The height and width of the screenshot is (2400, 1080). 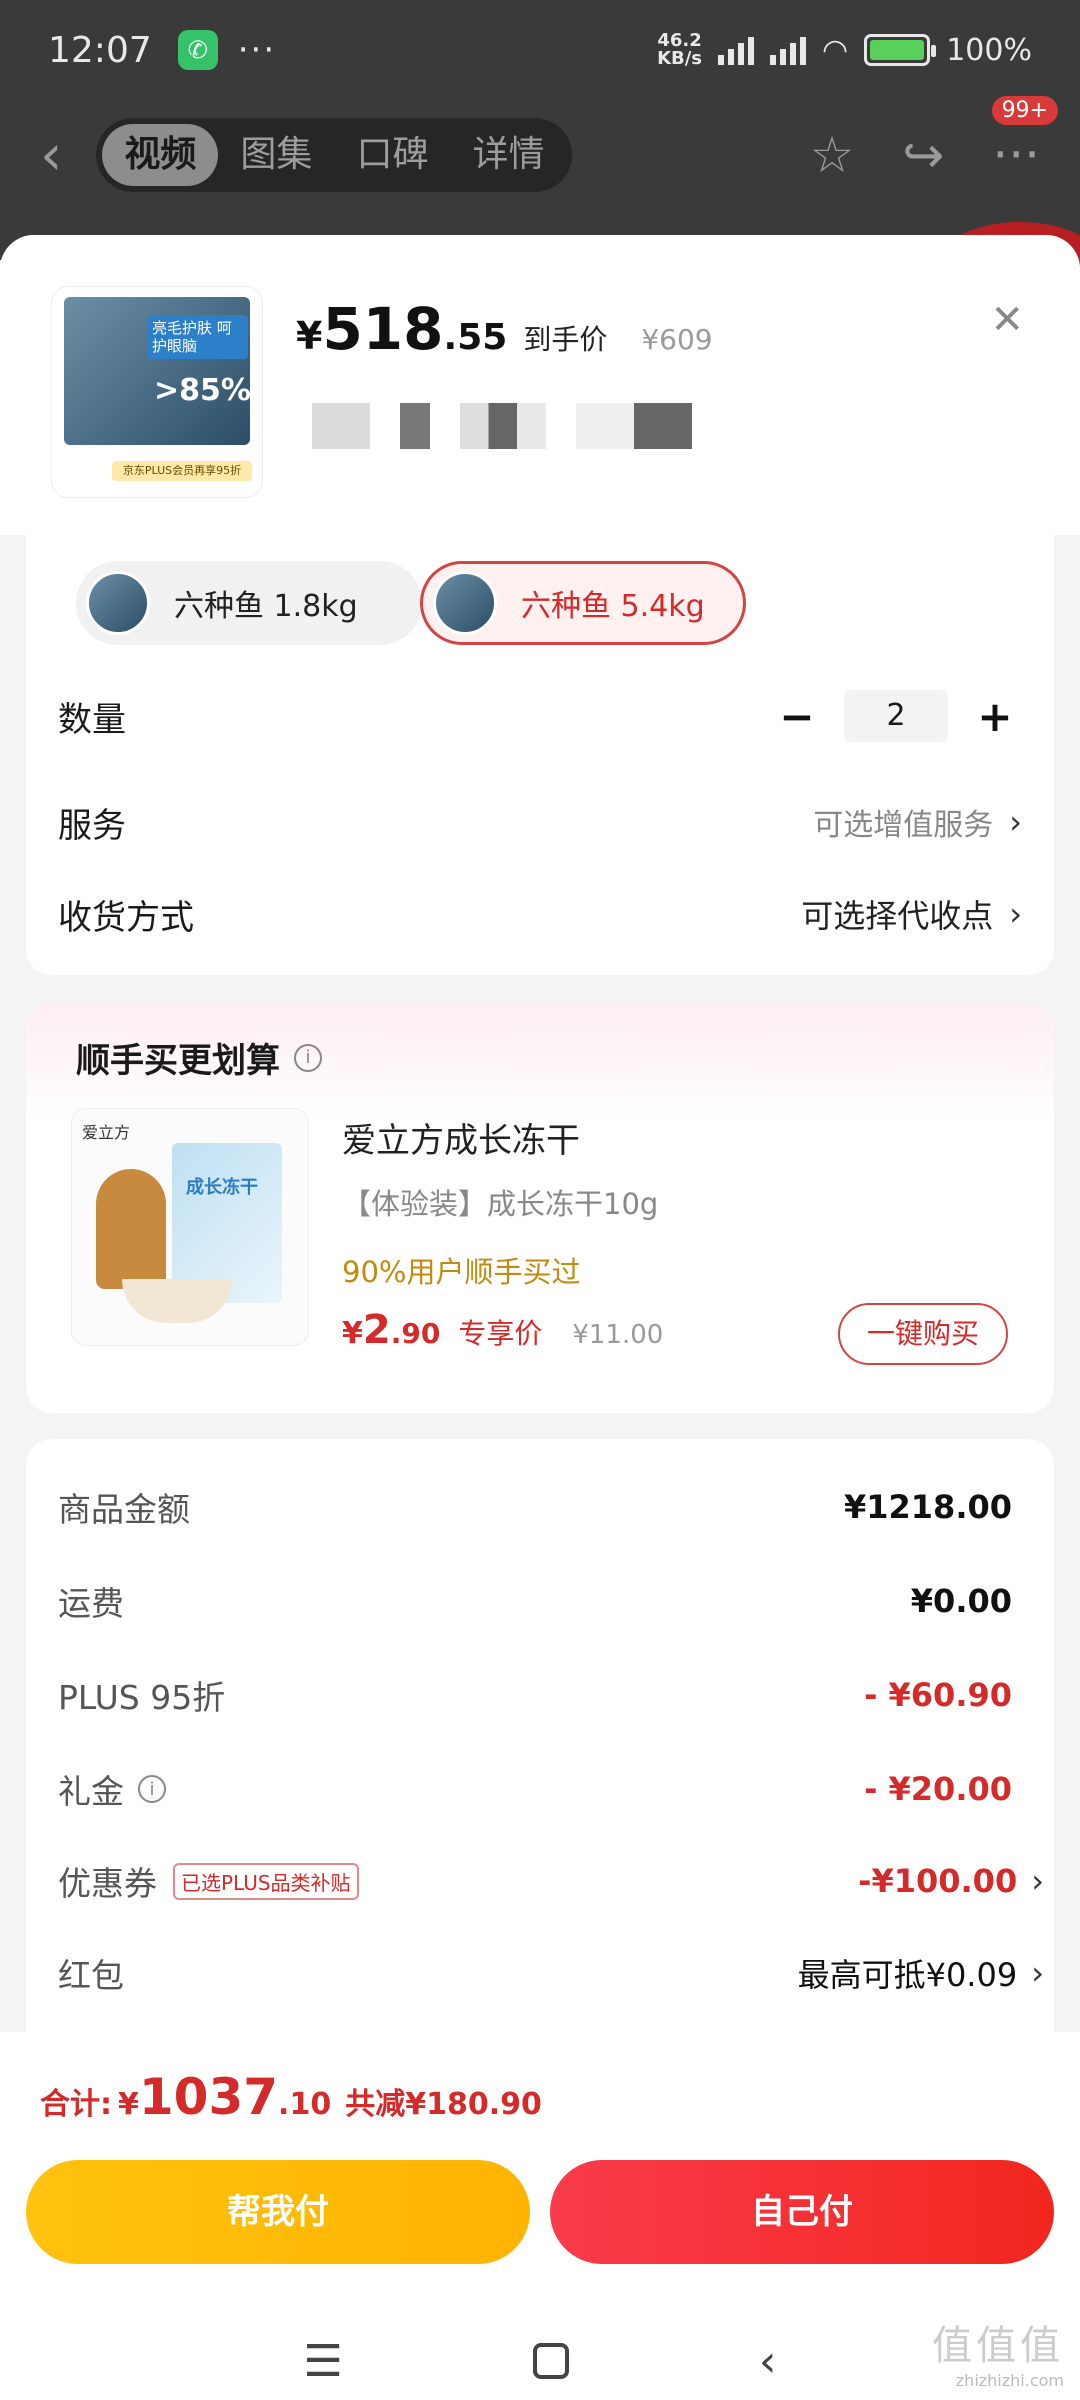 What do you see at coordinates (923, 155) in the screenshot?
I see `share-icon: ↪` at bounding box center [923, 155].